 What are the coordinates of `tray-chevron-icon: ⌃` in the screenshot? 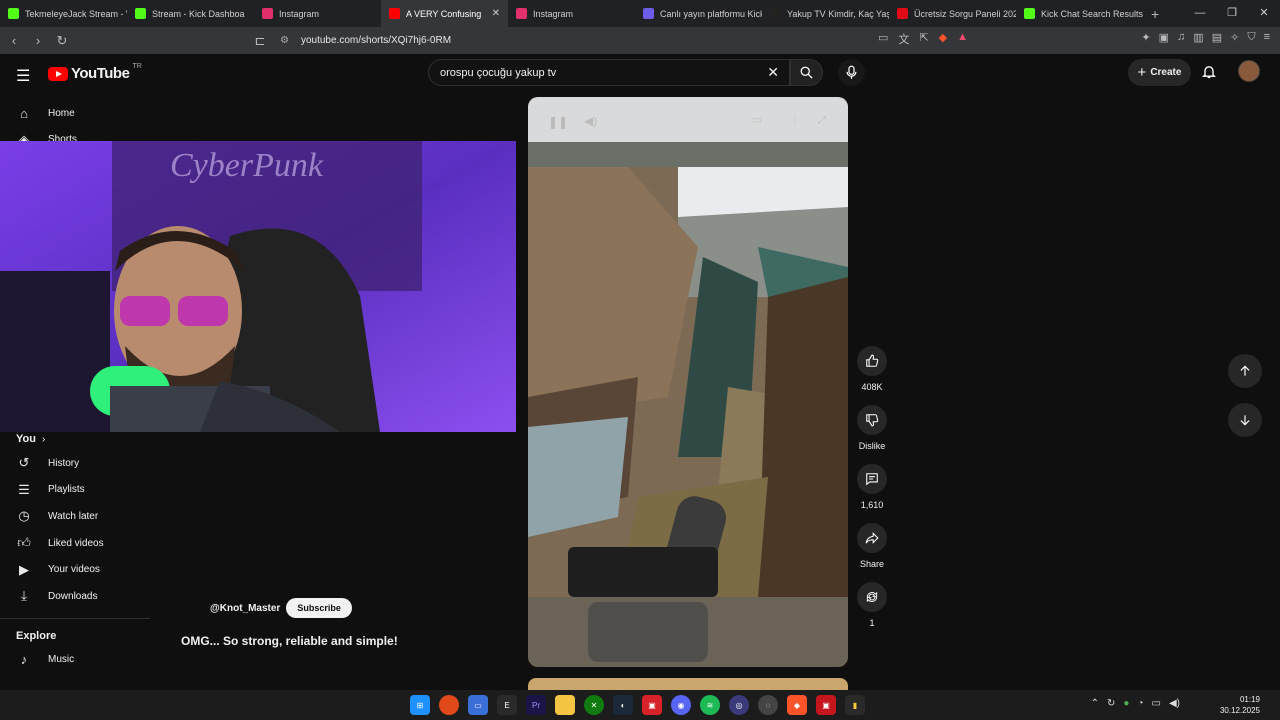 It's located at (1095, 703).